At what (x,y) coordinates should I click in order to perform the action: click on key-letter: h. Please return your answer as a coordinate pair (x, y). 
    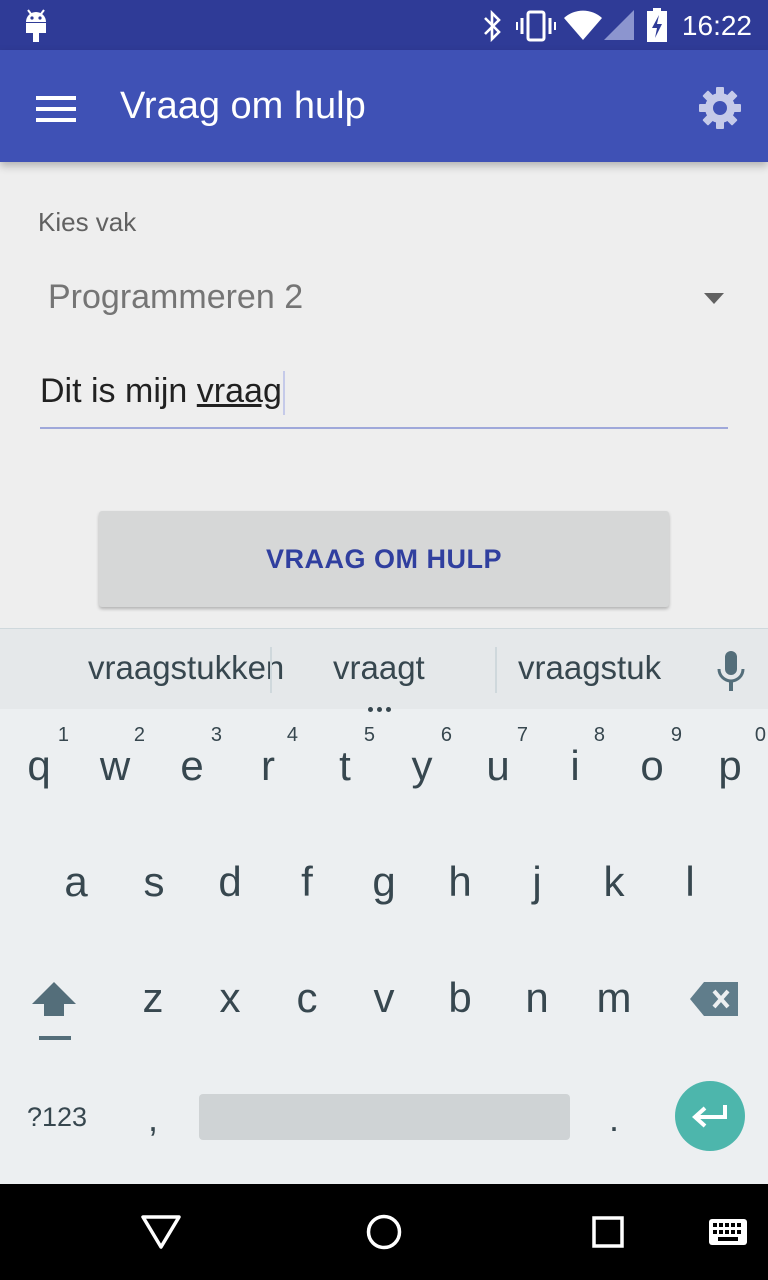
    Looking at the image, I should click on (460, 881).